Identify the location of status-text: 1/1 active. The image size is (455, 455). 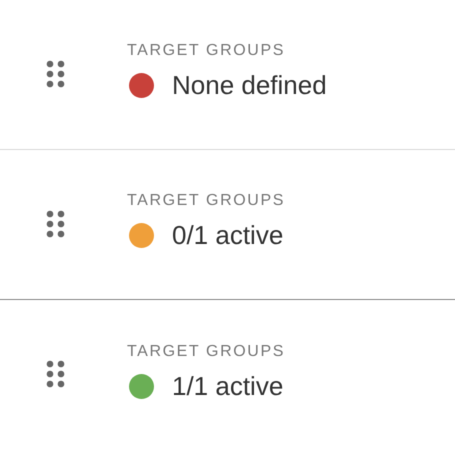
(228, 386).